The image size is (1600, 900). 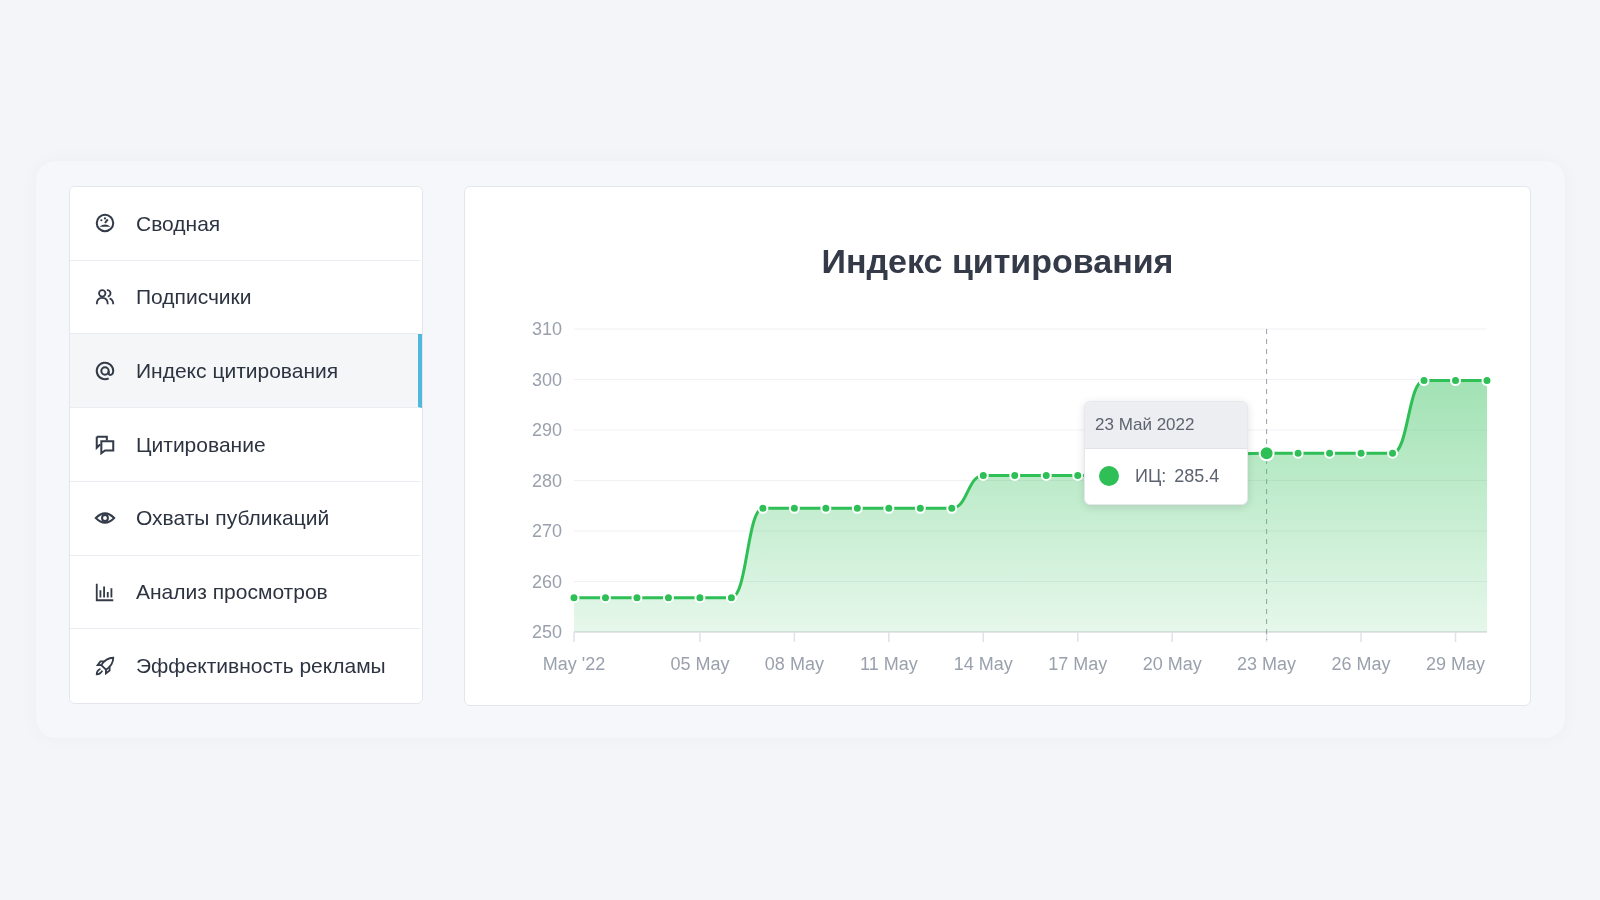 I want to click on y-axis-label: 300, so click(x=546, y=379).